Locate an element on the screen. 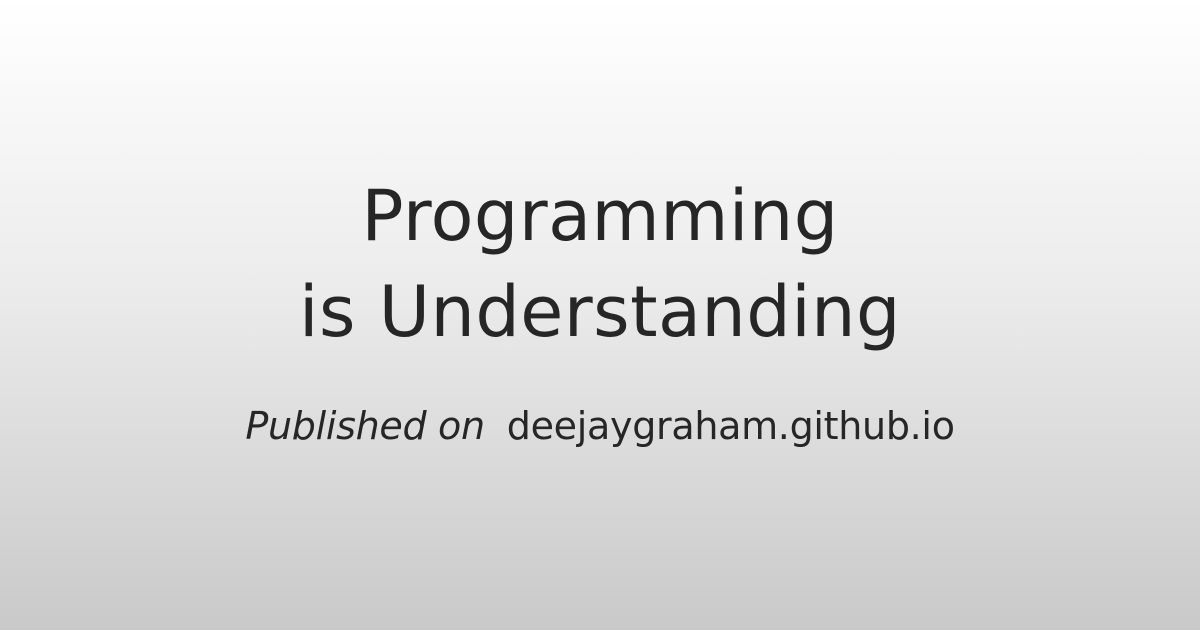  byline: Published on deejaygraham.github.io is located at coordinates (600, 426).